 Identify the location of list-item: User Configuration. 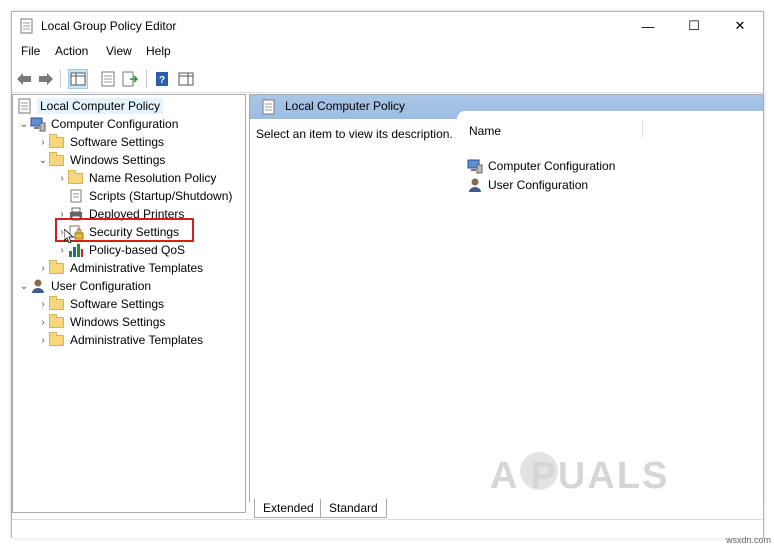
(527, 185).